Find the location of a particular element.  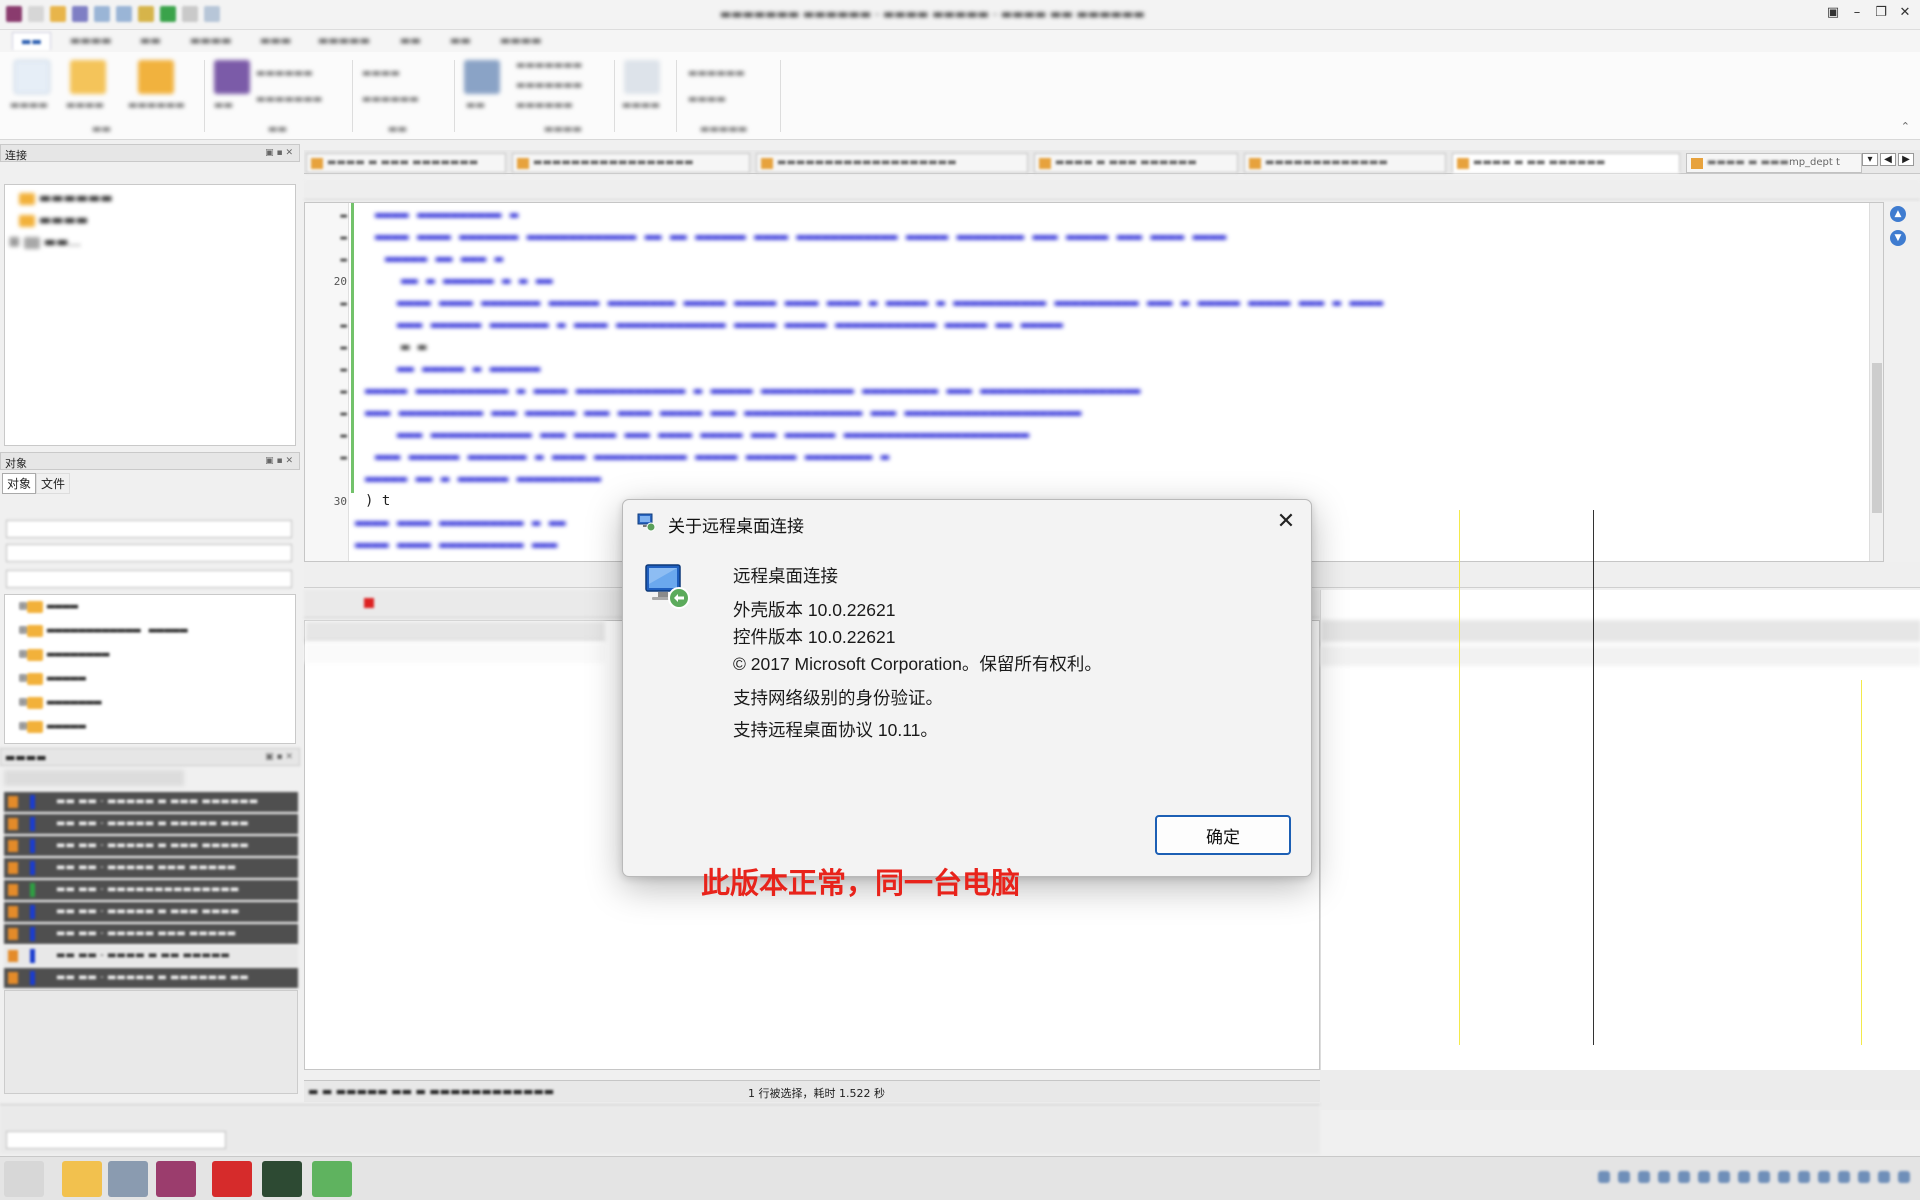

open-icon is located at coordinates (58, 14).